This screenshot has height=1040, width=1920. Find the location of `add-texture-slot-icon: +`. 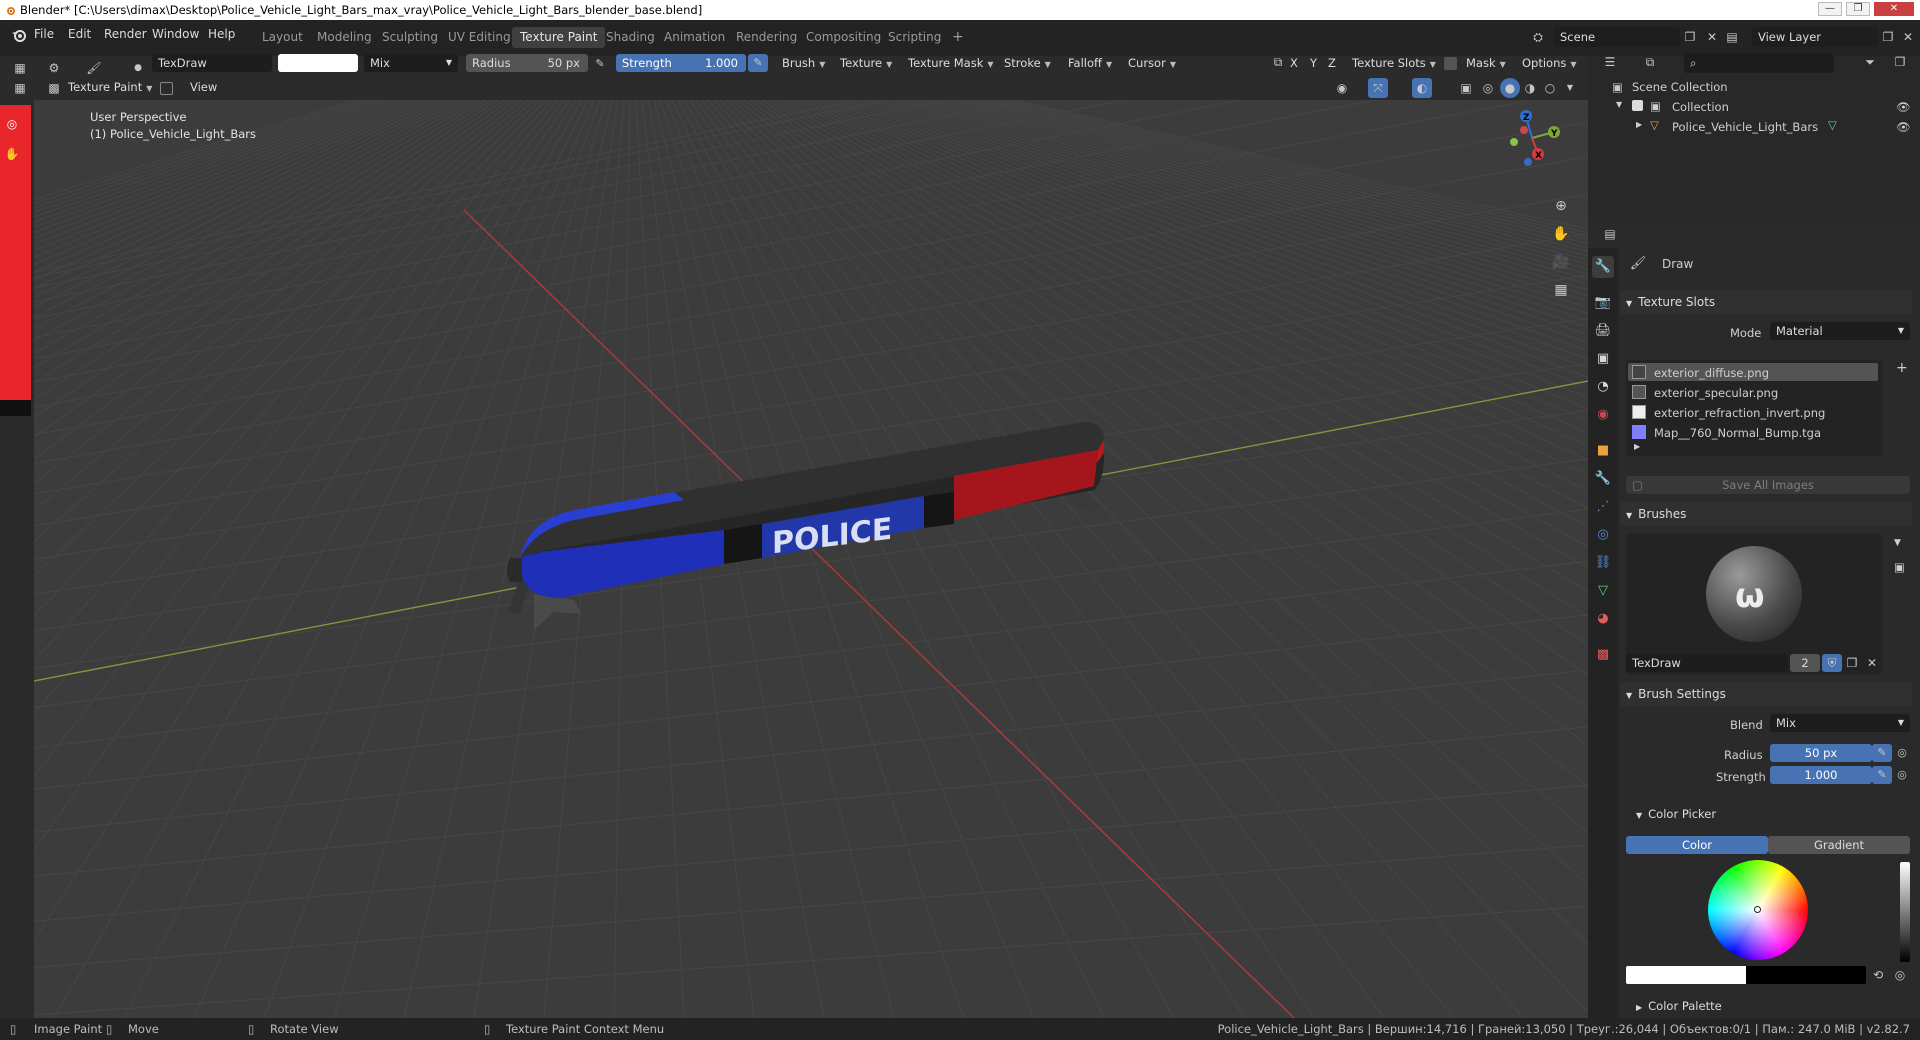

add-texture-slot-icon: + is located at coordinates (1902, 368).